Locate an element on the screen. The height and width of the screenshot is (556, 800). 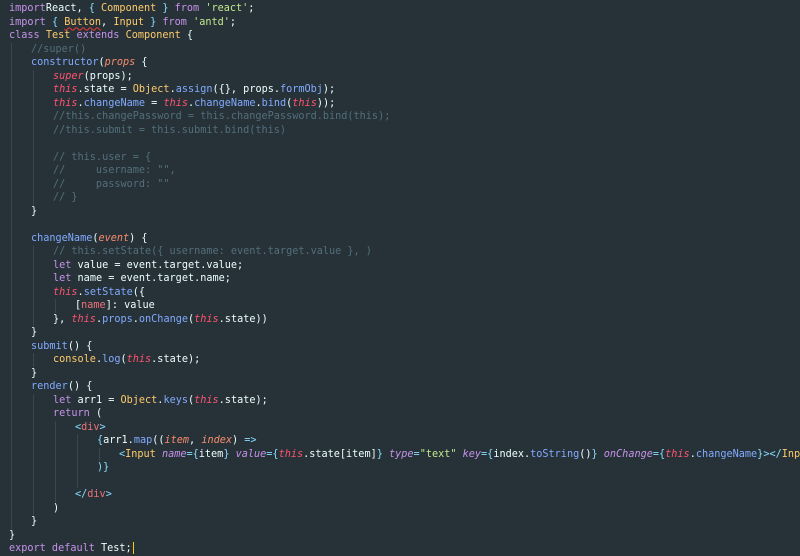
code-line: ) is located at coordinates (400, 508).